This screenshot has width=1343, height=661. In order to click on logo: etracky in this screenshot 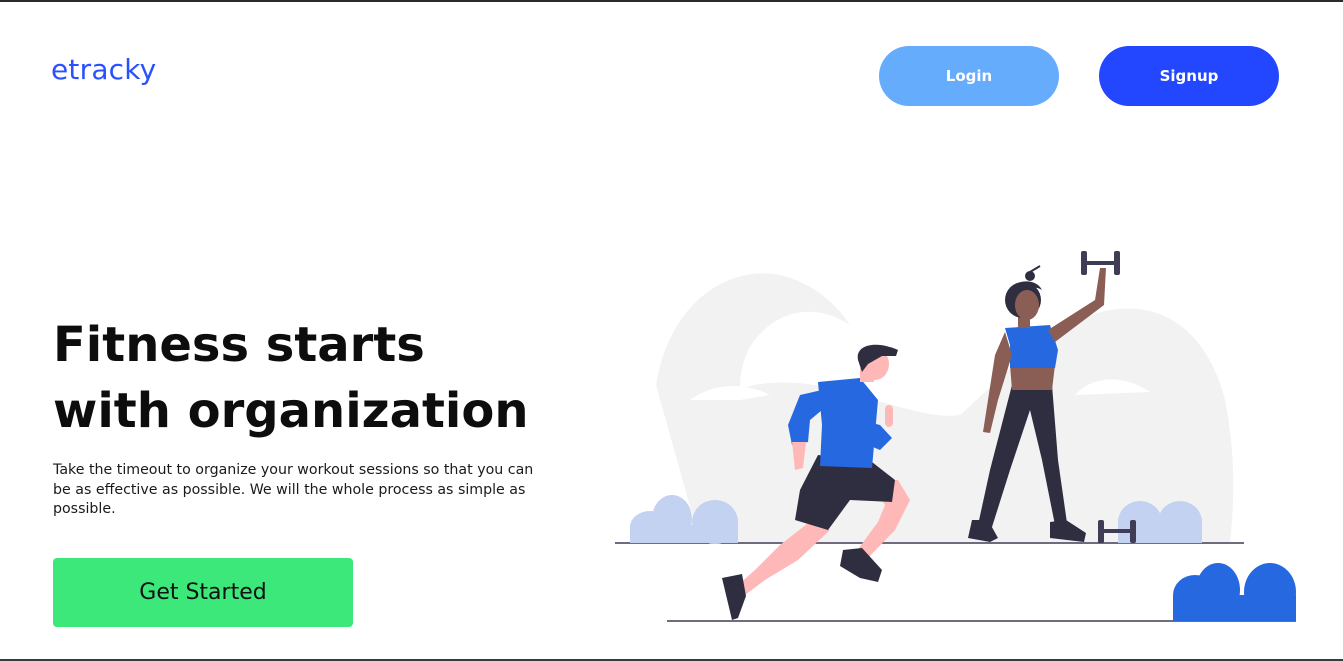, I will do `click(103, 69)`.